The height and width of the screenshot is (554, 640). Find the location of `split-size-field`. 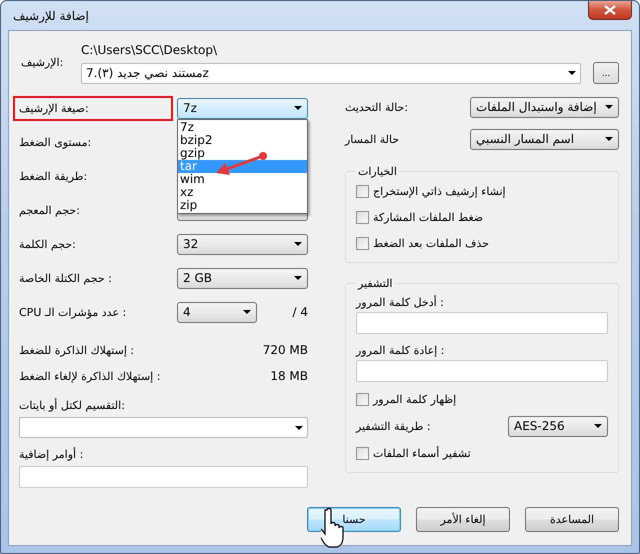

split-size-field is located at coordinates (163, 427).